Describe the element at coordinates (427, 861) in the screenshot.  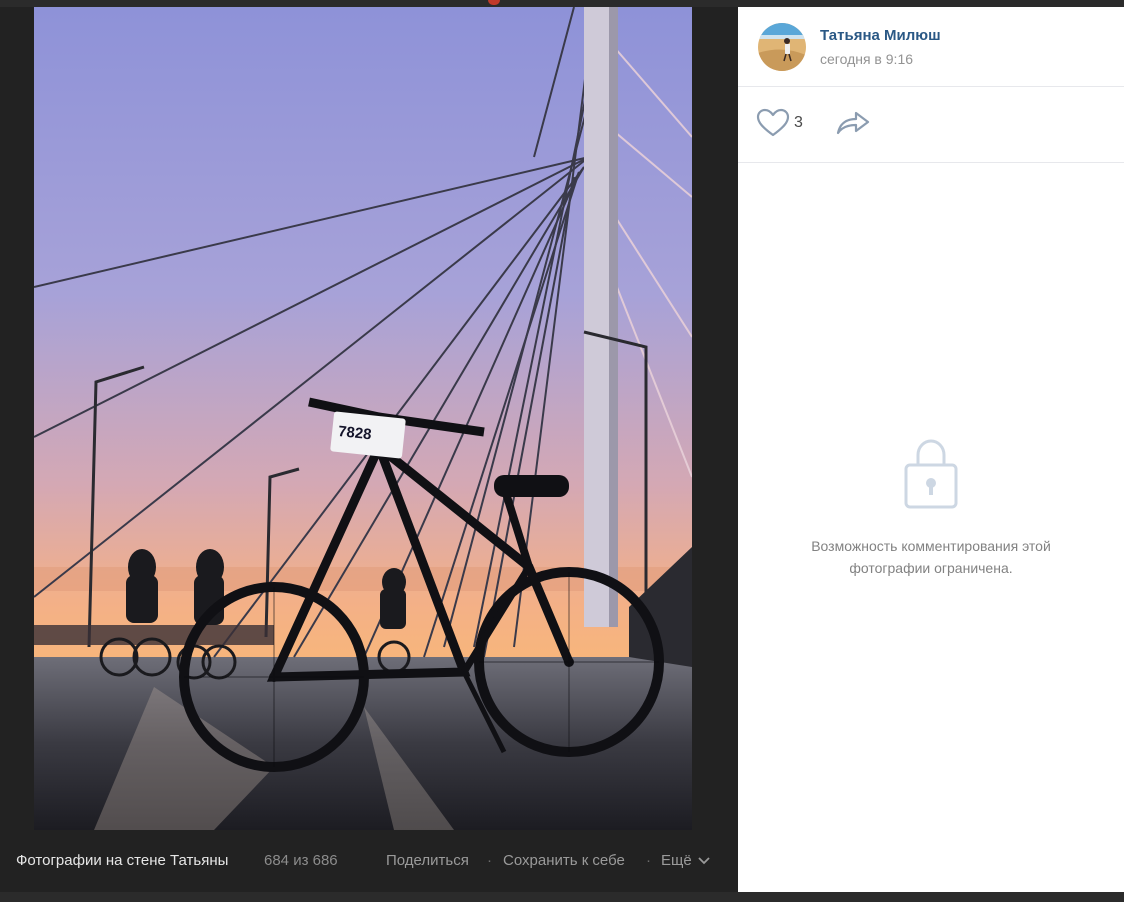
I see `share-link: Поделиться` at that location.